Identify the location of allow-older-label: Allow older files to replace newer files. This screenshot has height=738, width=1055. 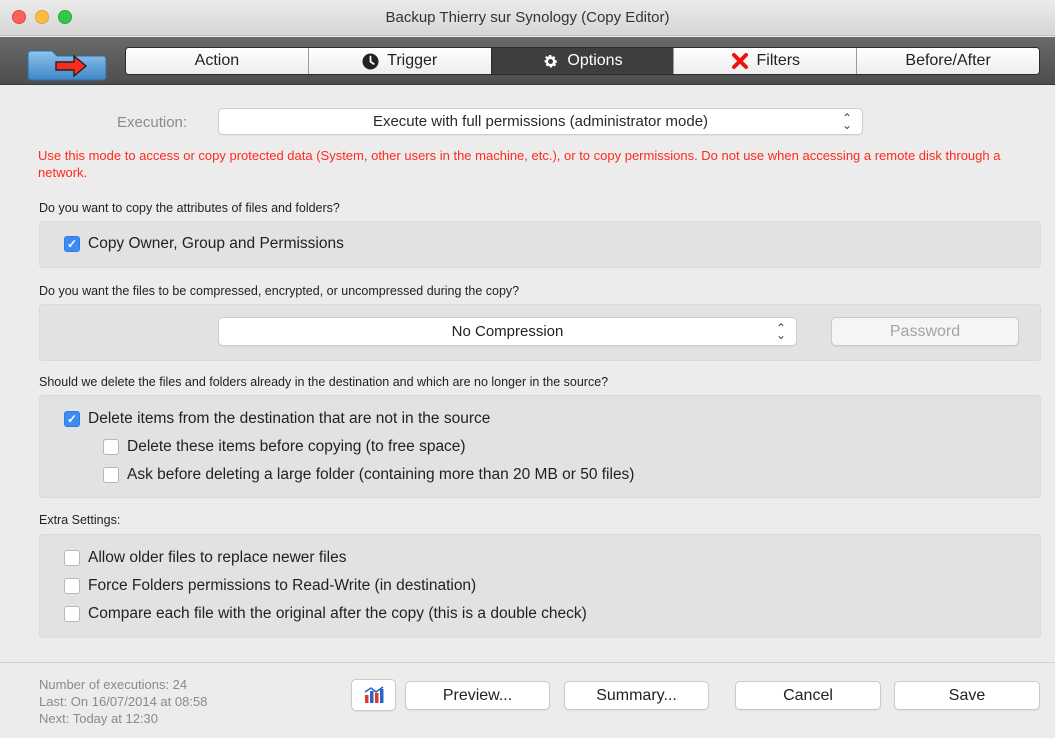
(217, 557).